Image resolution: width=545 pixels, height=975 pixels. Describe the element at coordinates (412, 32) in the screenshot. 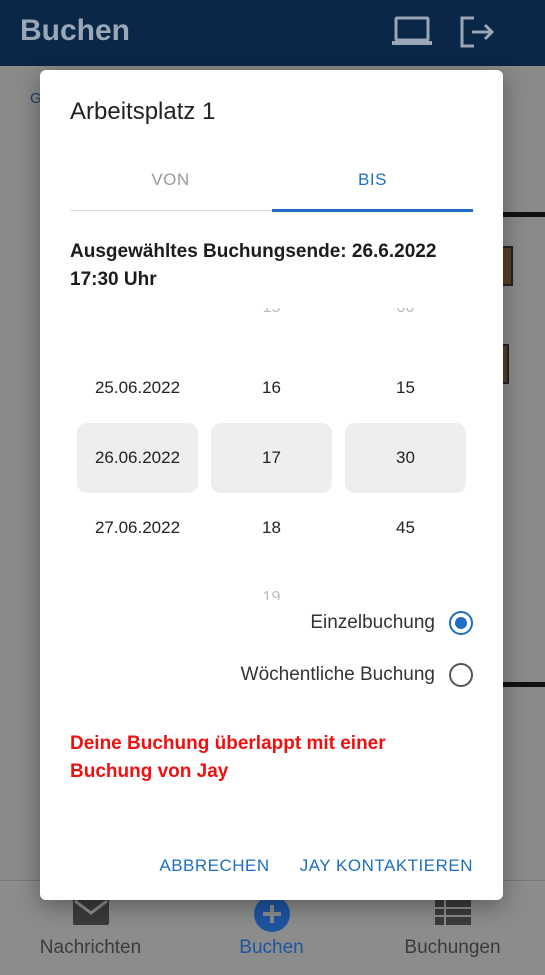

I see `desktop-icon` at that location.